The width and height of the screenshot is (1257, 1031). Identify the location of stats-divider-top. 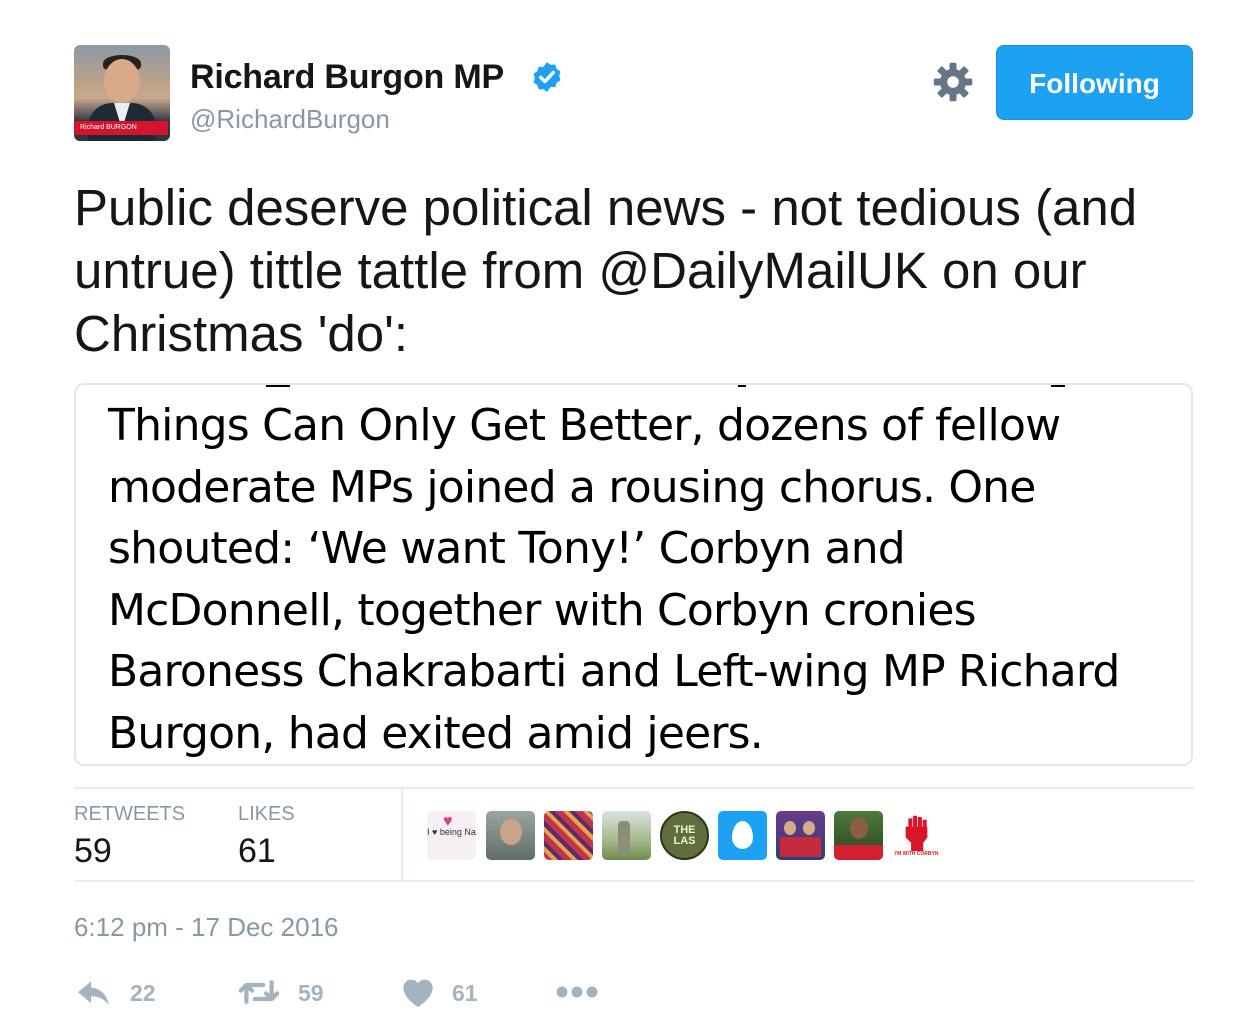
(634, 788).